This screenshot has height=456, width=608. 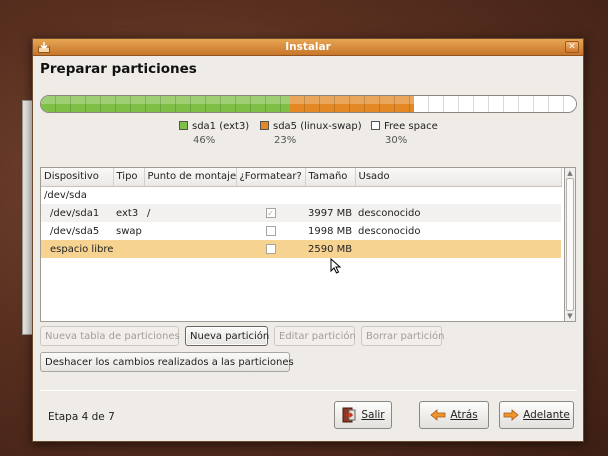 I want to click on column-header-format: ¿Formatear?, so click(x=271, y=177).